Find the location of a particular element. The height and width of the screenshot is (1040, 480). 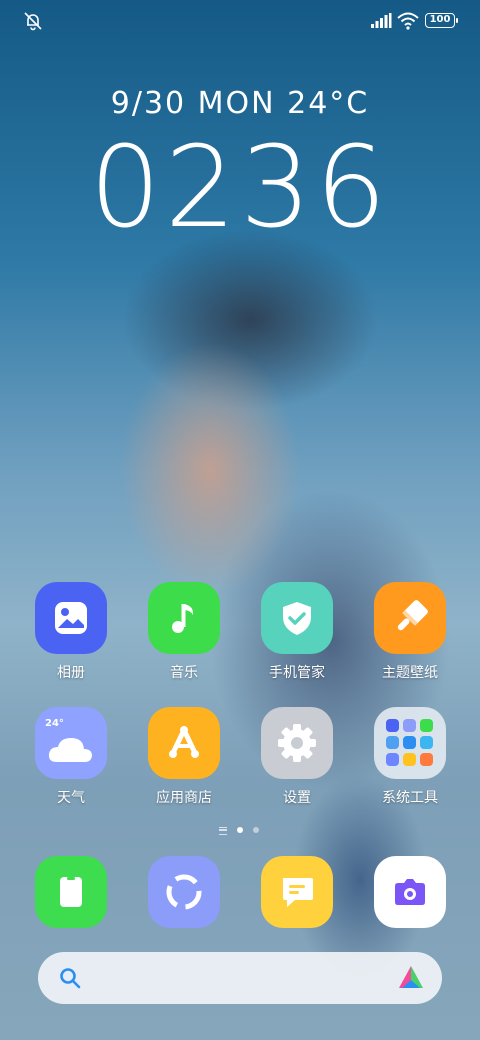

battery-indicator: 100 is located at coordinates (441, 20).